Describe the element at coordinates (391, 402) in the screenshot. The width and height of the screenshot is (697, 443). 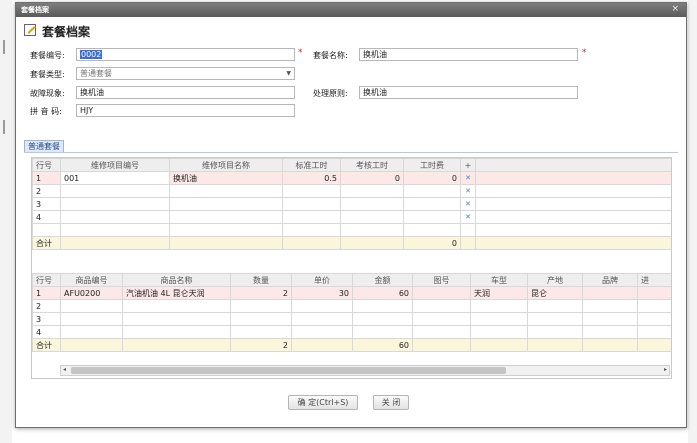
I see `close-button: 关 闭` at that location.